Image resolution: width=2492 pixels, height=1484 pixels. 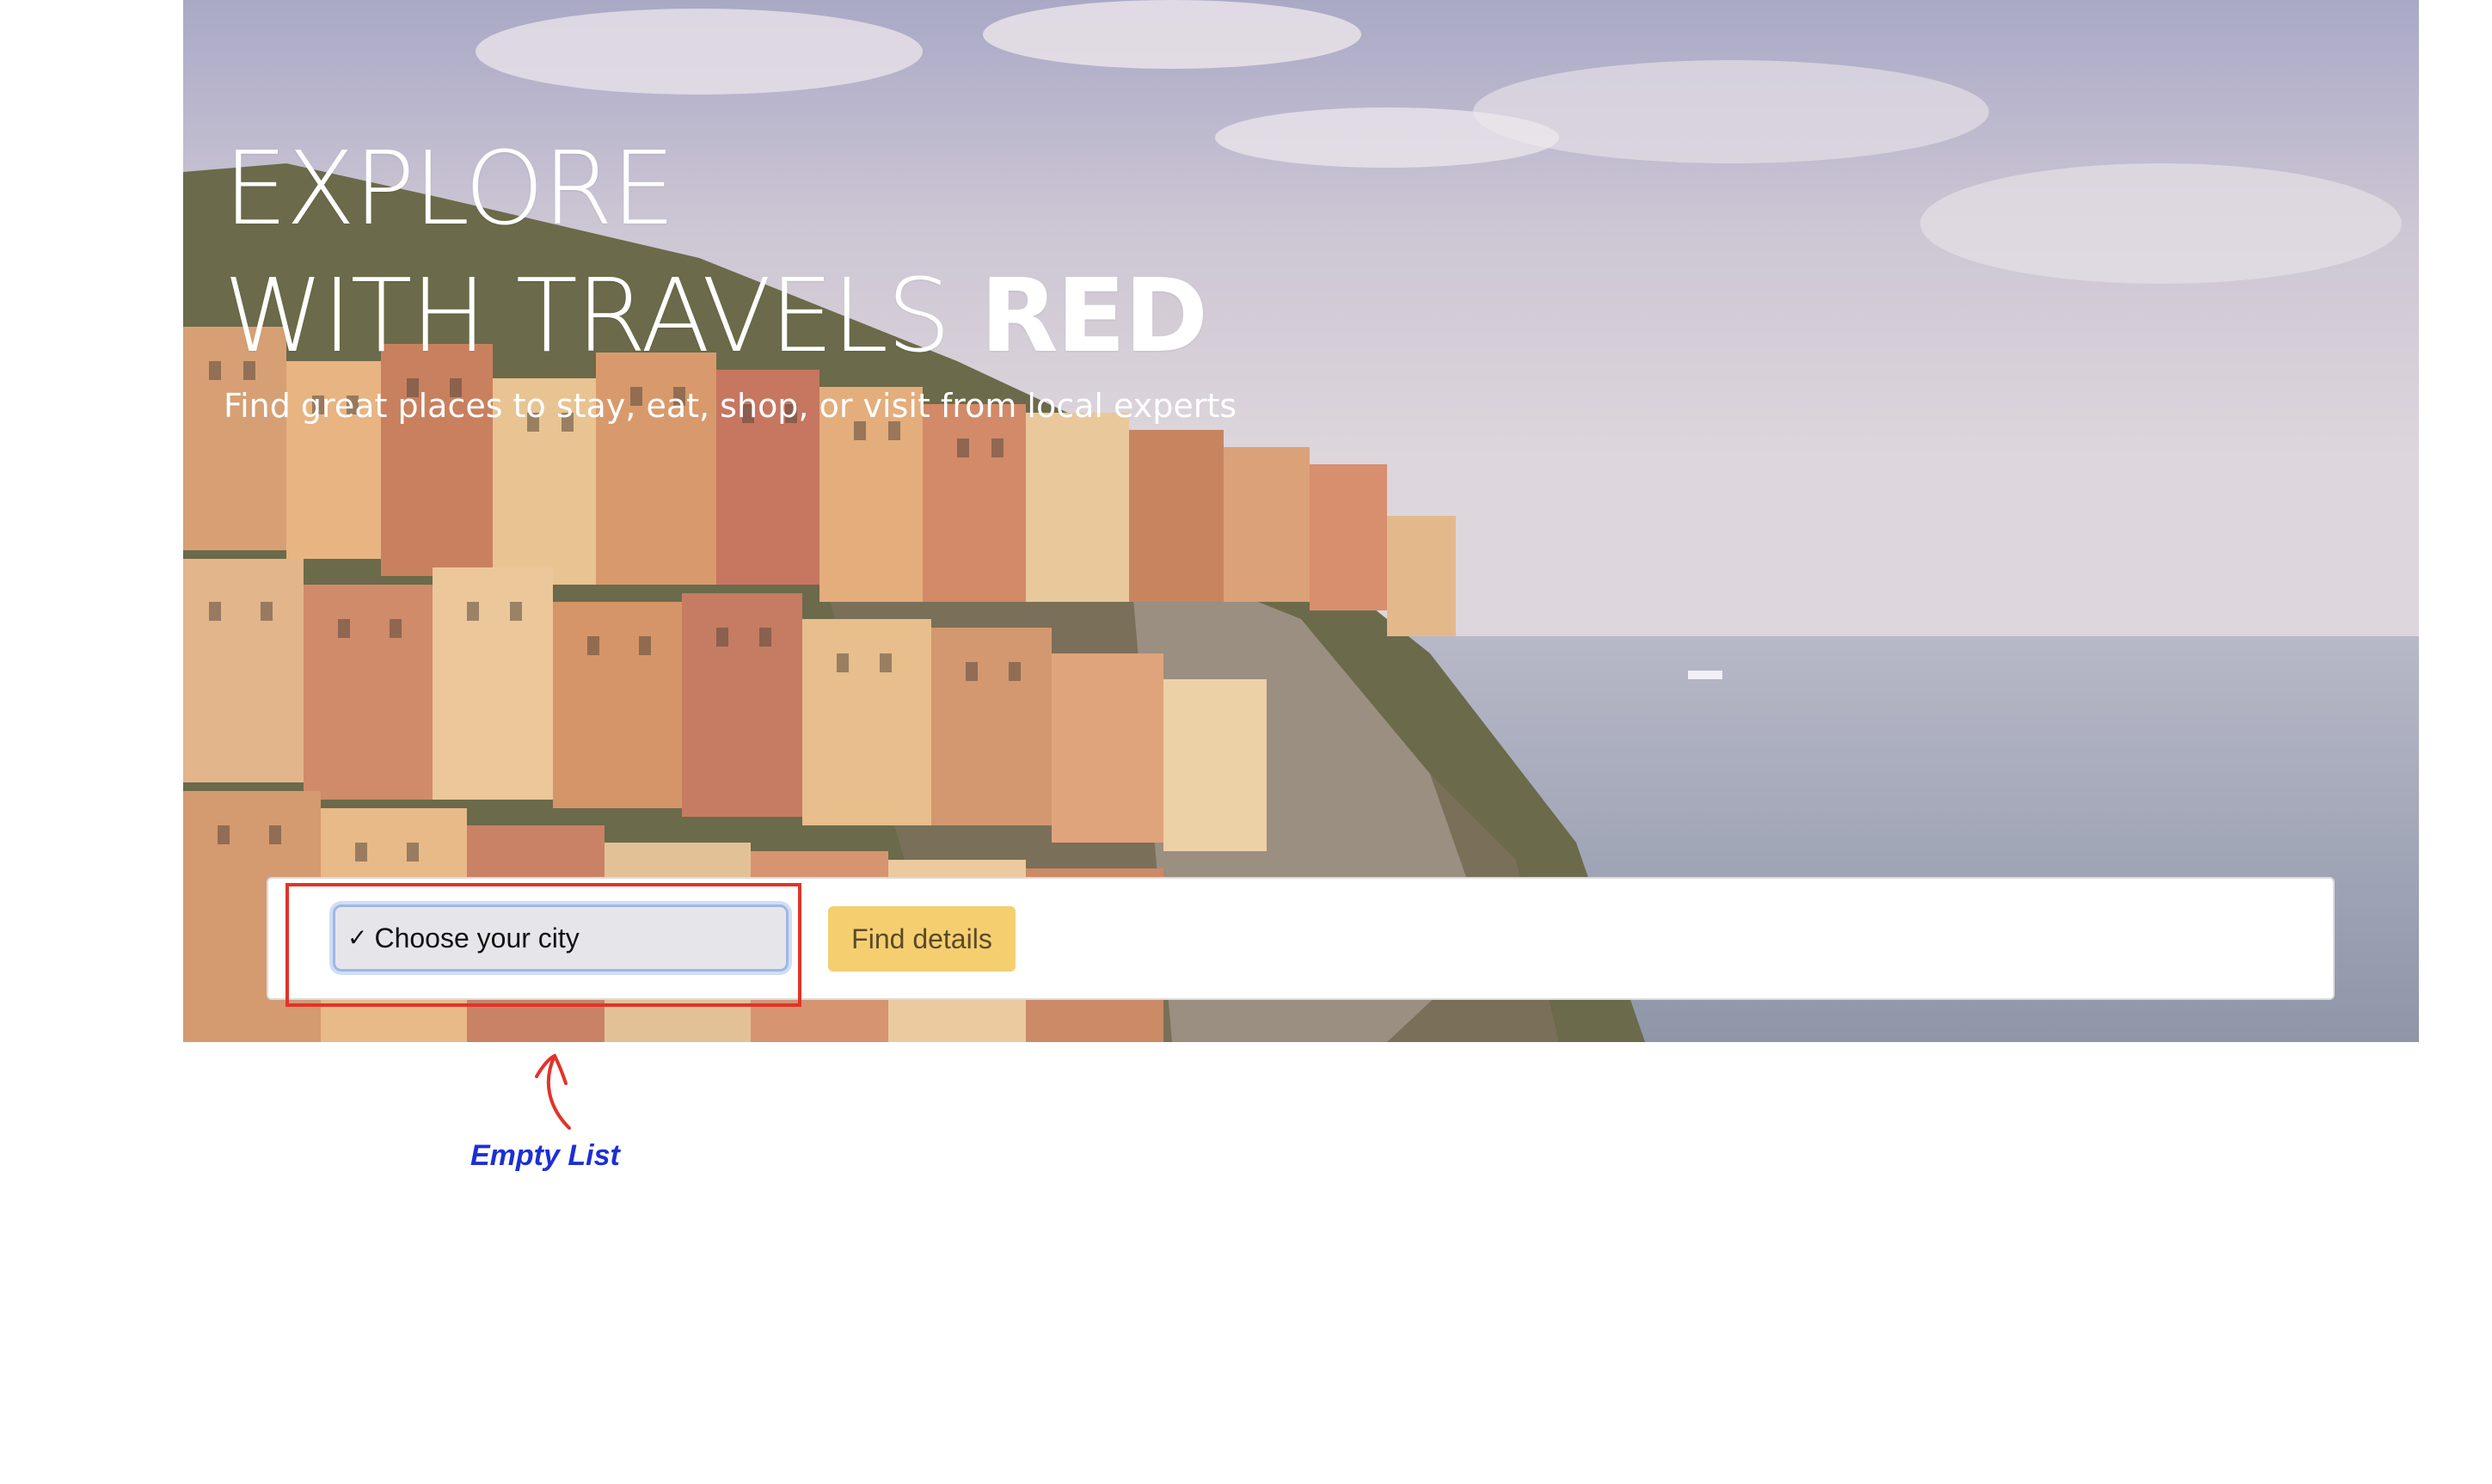 What do you see at coordinates (545, 1155) in the screenshot?
I see `annotation-label: Empty List` at bounding box center [545, 1155].